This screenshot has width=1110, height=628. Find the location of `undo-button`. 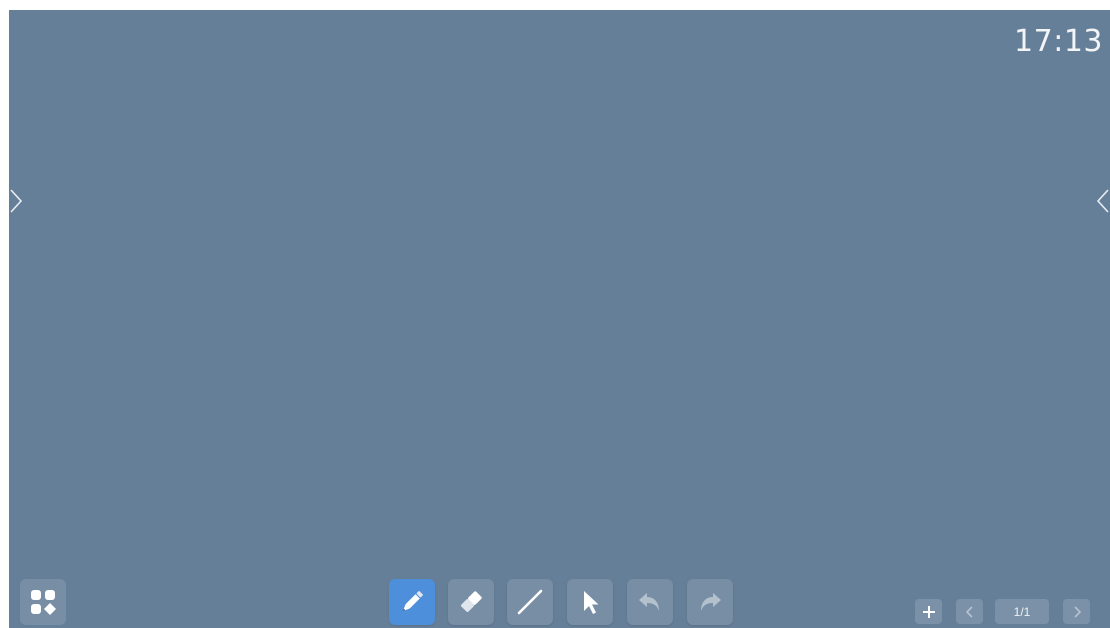

undo-button is located at coordinates (650, 602).